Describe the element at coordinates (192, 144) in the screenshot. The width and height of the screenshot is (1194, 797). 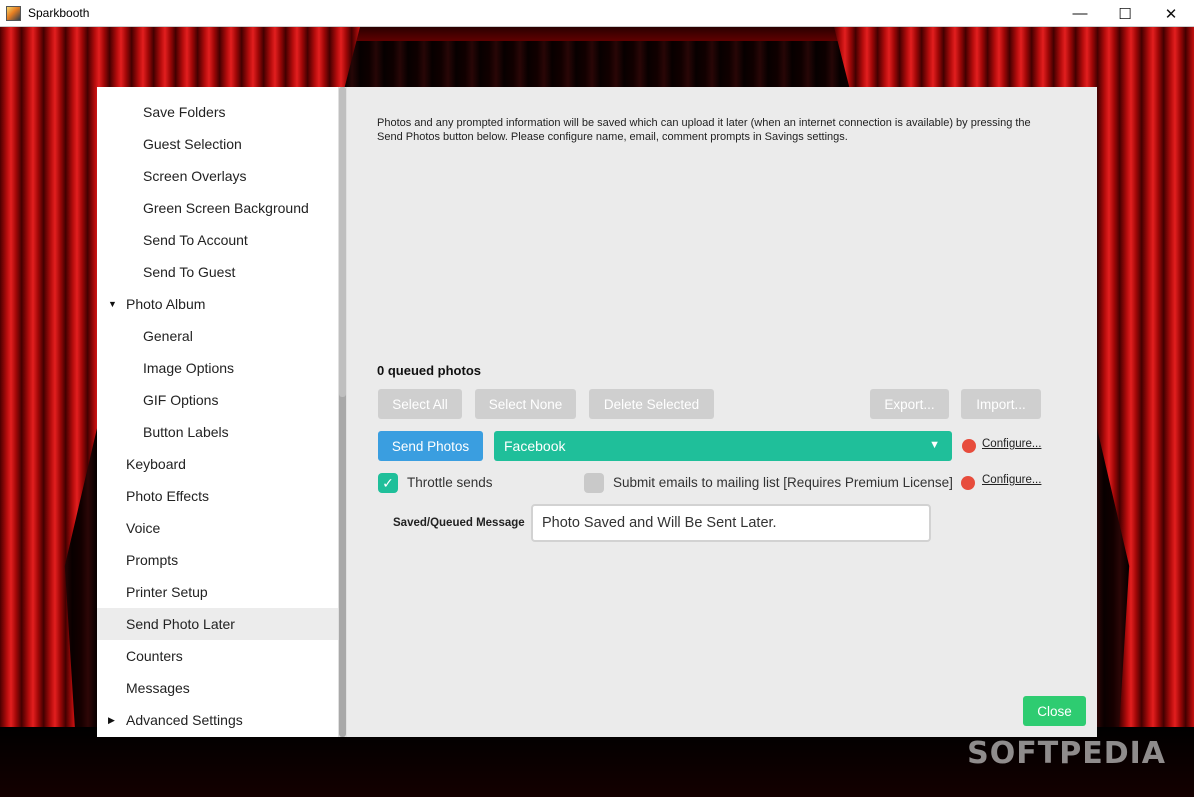
I see `sidebar-item-label: Guest Selection` at that location.